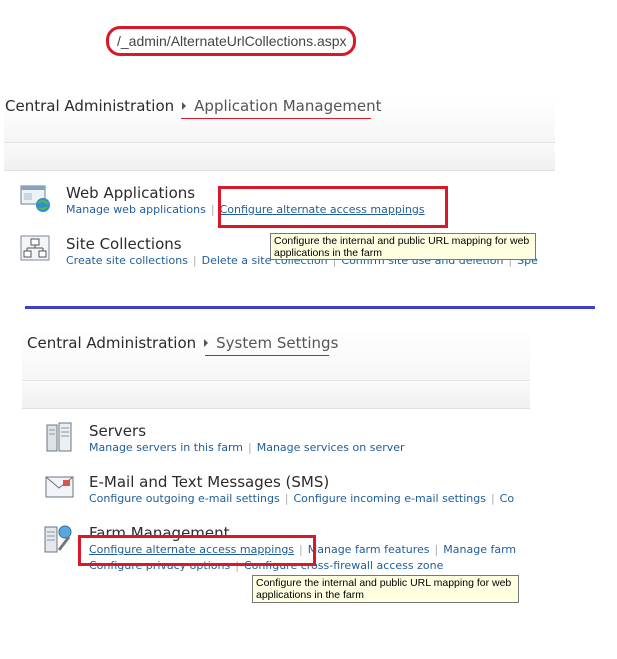 The width and height of the screenshot is (617, 659). What do you see at coordinates (184, 498) in the screenshot?
I see `configure-outgoing-email-link: Configure outgoing e-mail settings` at bounding box center [184, 498].